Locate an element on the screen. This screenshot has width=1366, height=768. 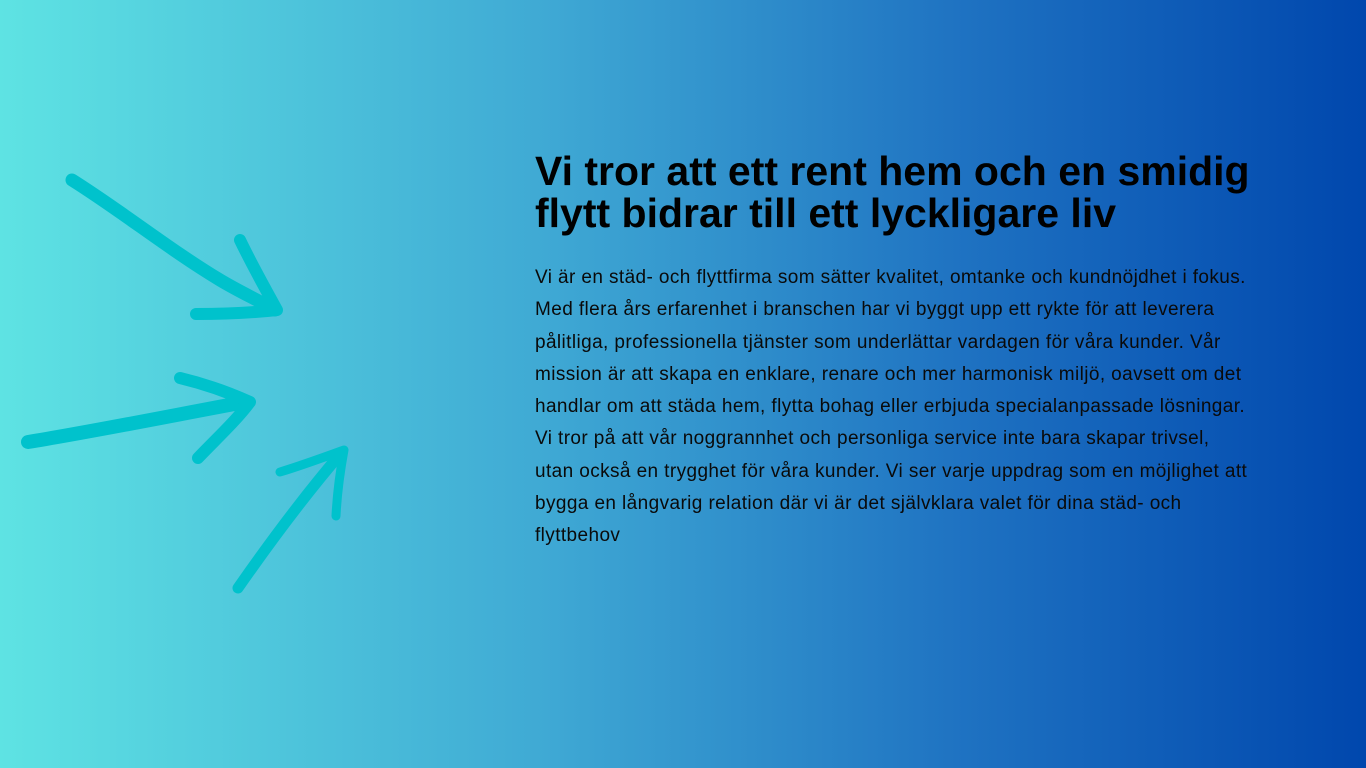
arrow-icon-up-right is located at coordinates (290, 519).